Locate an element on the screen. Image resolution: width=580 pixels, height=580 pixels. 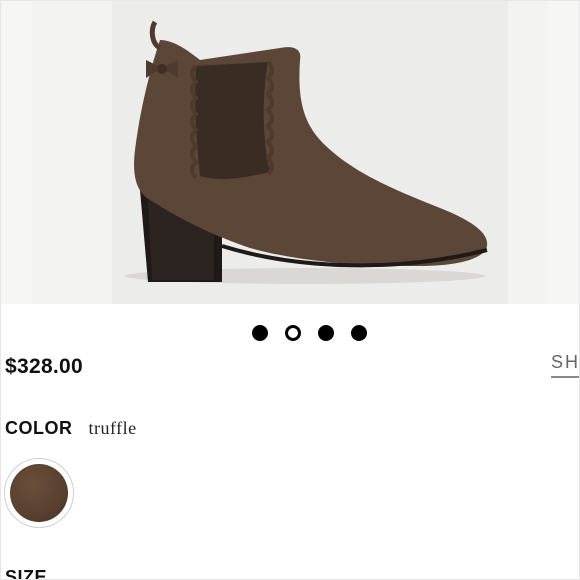
color-swatch-truffle is located at coordinates (39, 493).